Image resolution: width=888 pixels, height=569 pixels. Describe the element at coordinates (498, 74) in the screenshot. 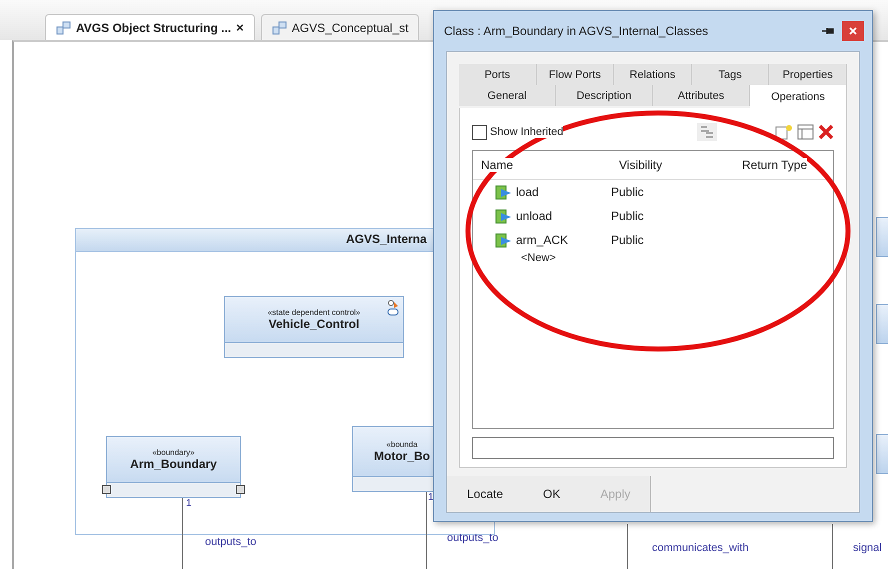

I see `dialog-tab: Ports` at that location.